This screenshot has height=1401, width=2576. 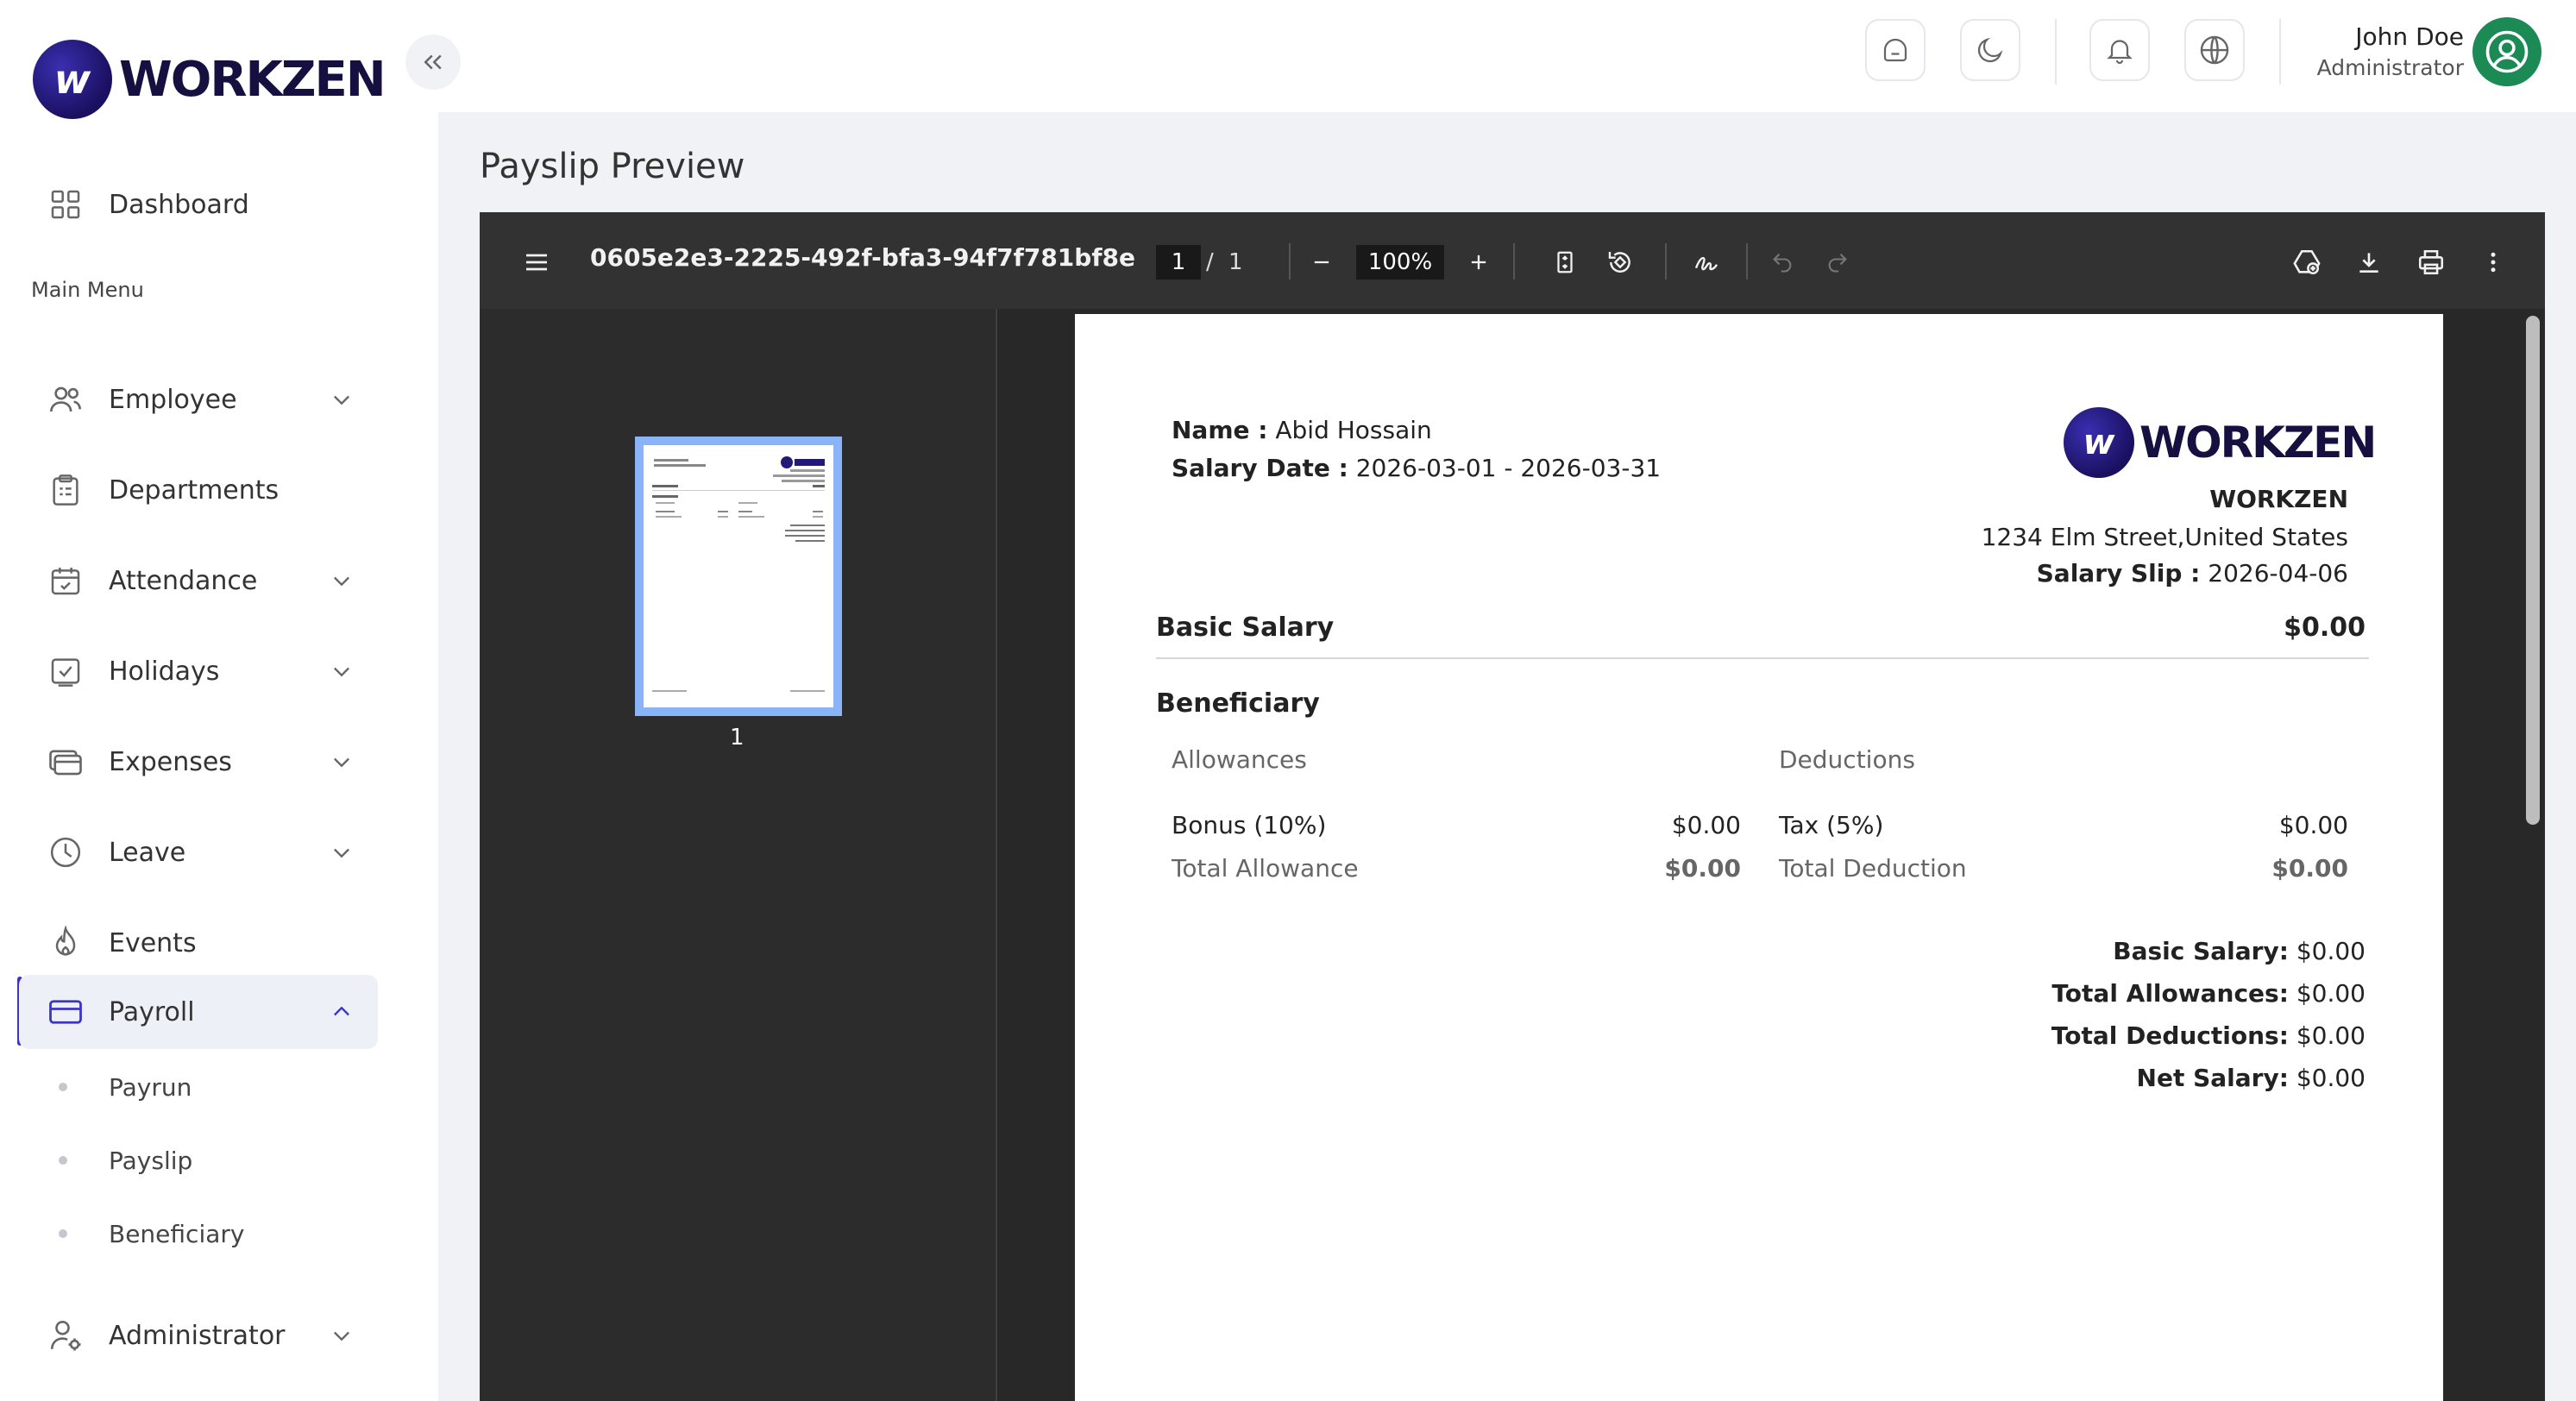 What do you see at coordinates (66, 943) in the screenshot?
I see `flame-icon` at bounding box center [66, 943].